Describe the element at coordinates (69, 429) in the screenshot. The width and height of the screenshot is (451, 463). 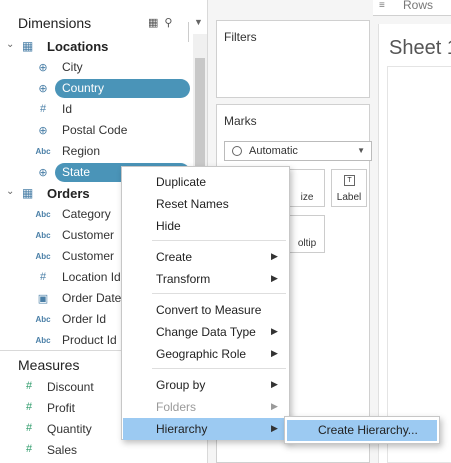
I see `measure-label: Quantity` at that location.